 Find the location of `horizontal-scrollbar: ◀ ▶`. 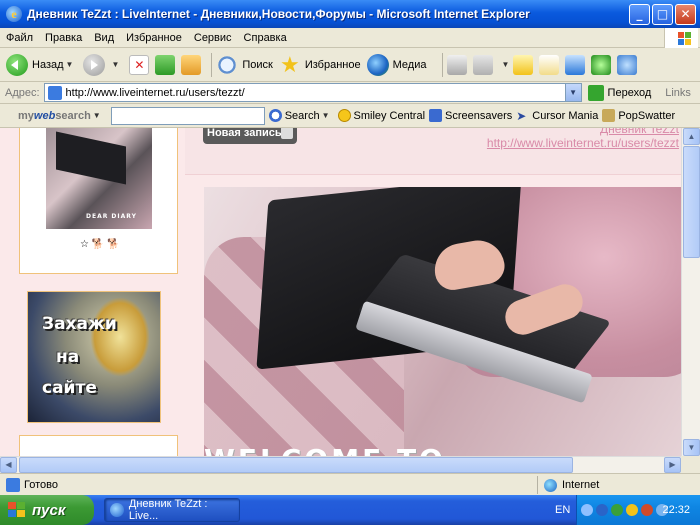

horizontal-scrollbar: ◀ ▶ is located at coordinates (340, 464).